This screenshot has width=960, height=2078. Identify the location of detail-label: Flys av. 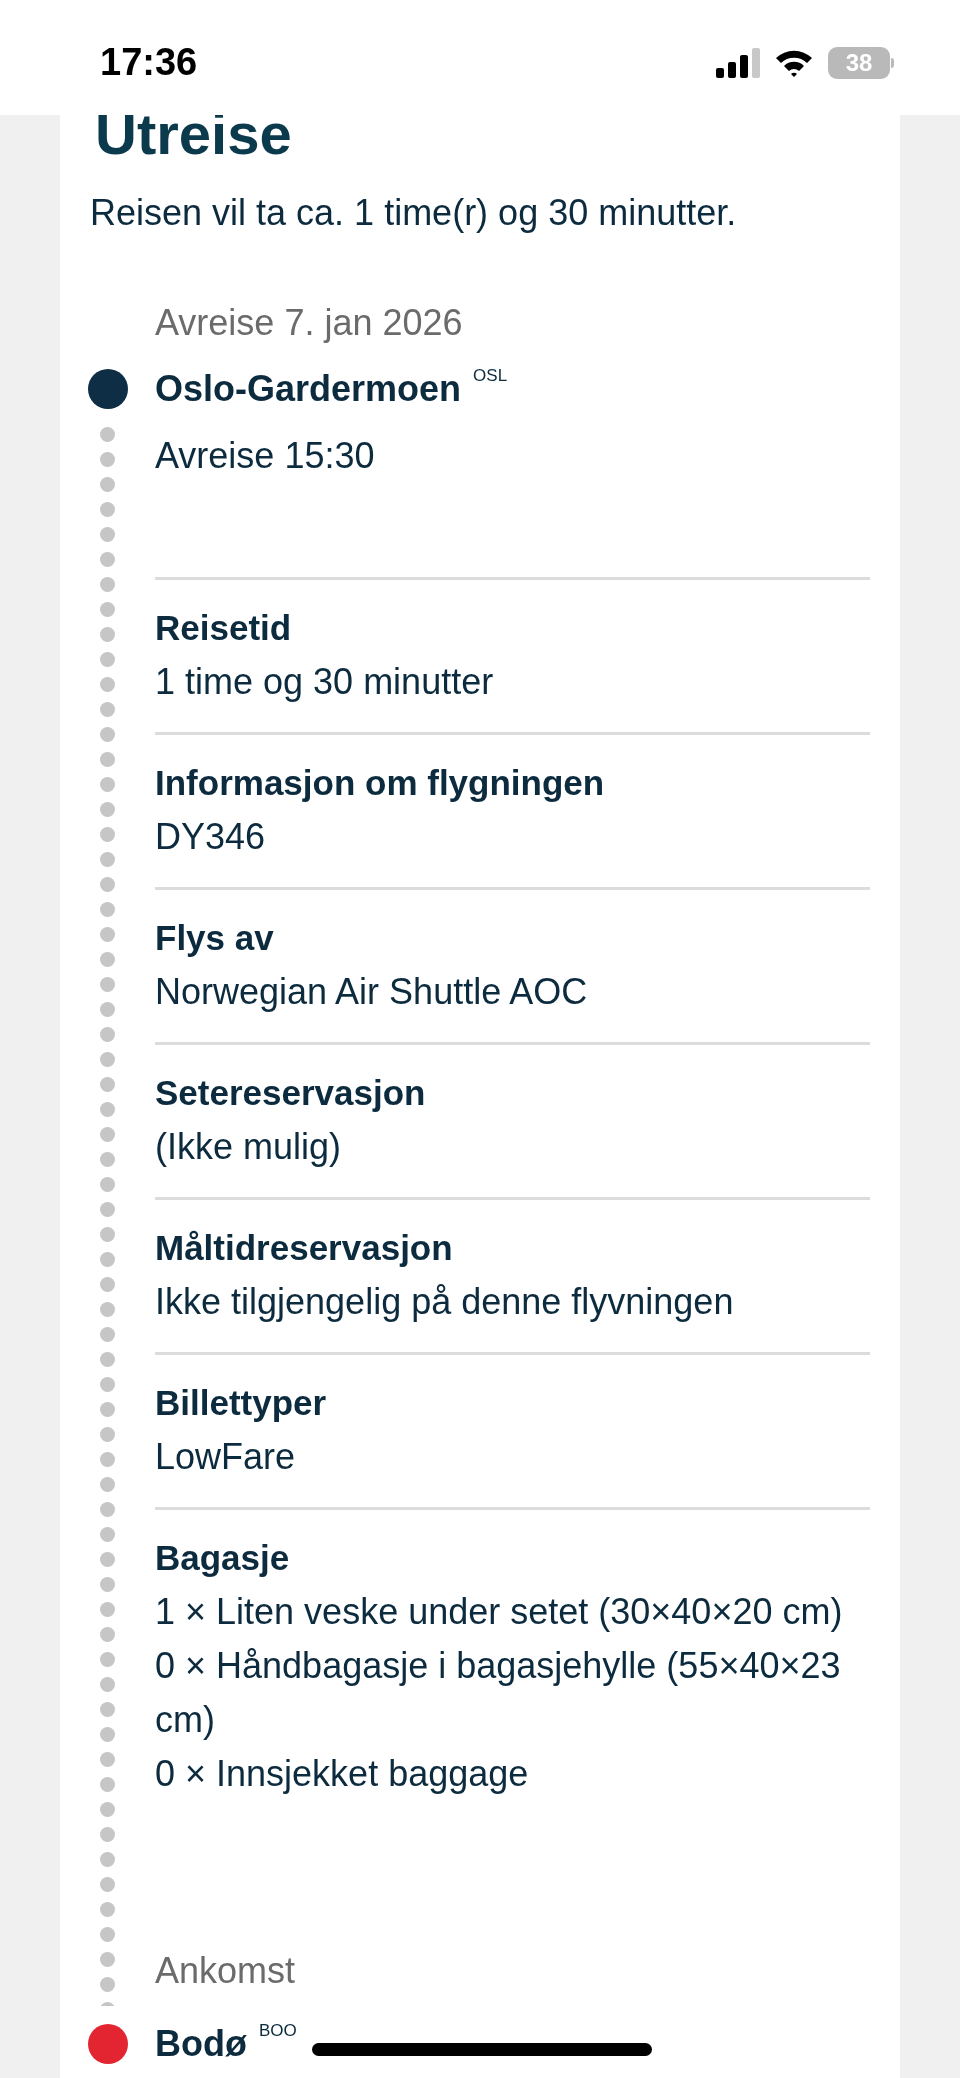
(215, 938).